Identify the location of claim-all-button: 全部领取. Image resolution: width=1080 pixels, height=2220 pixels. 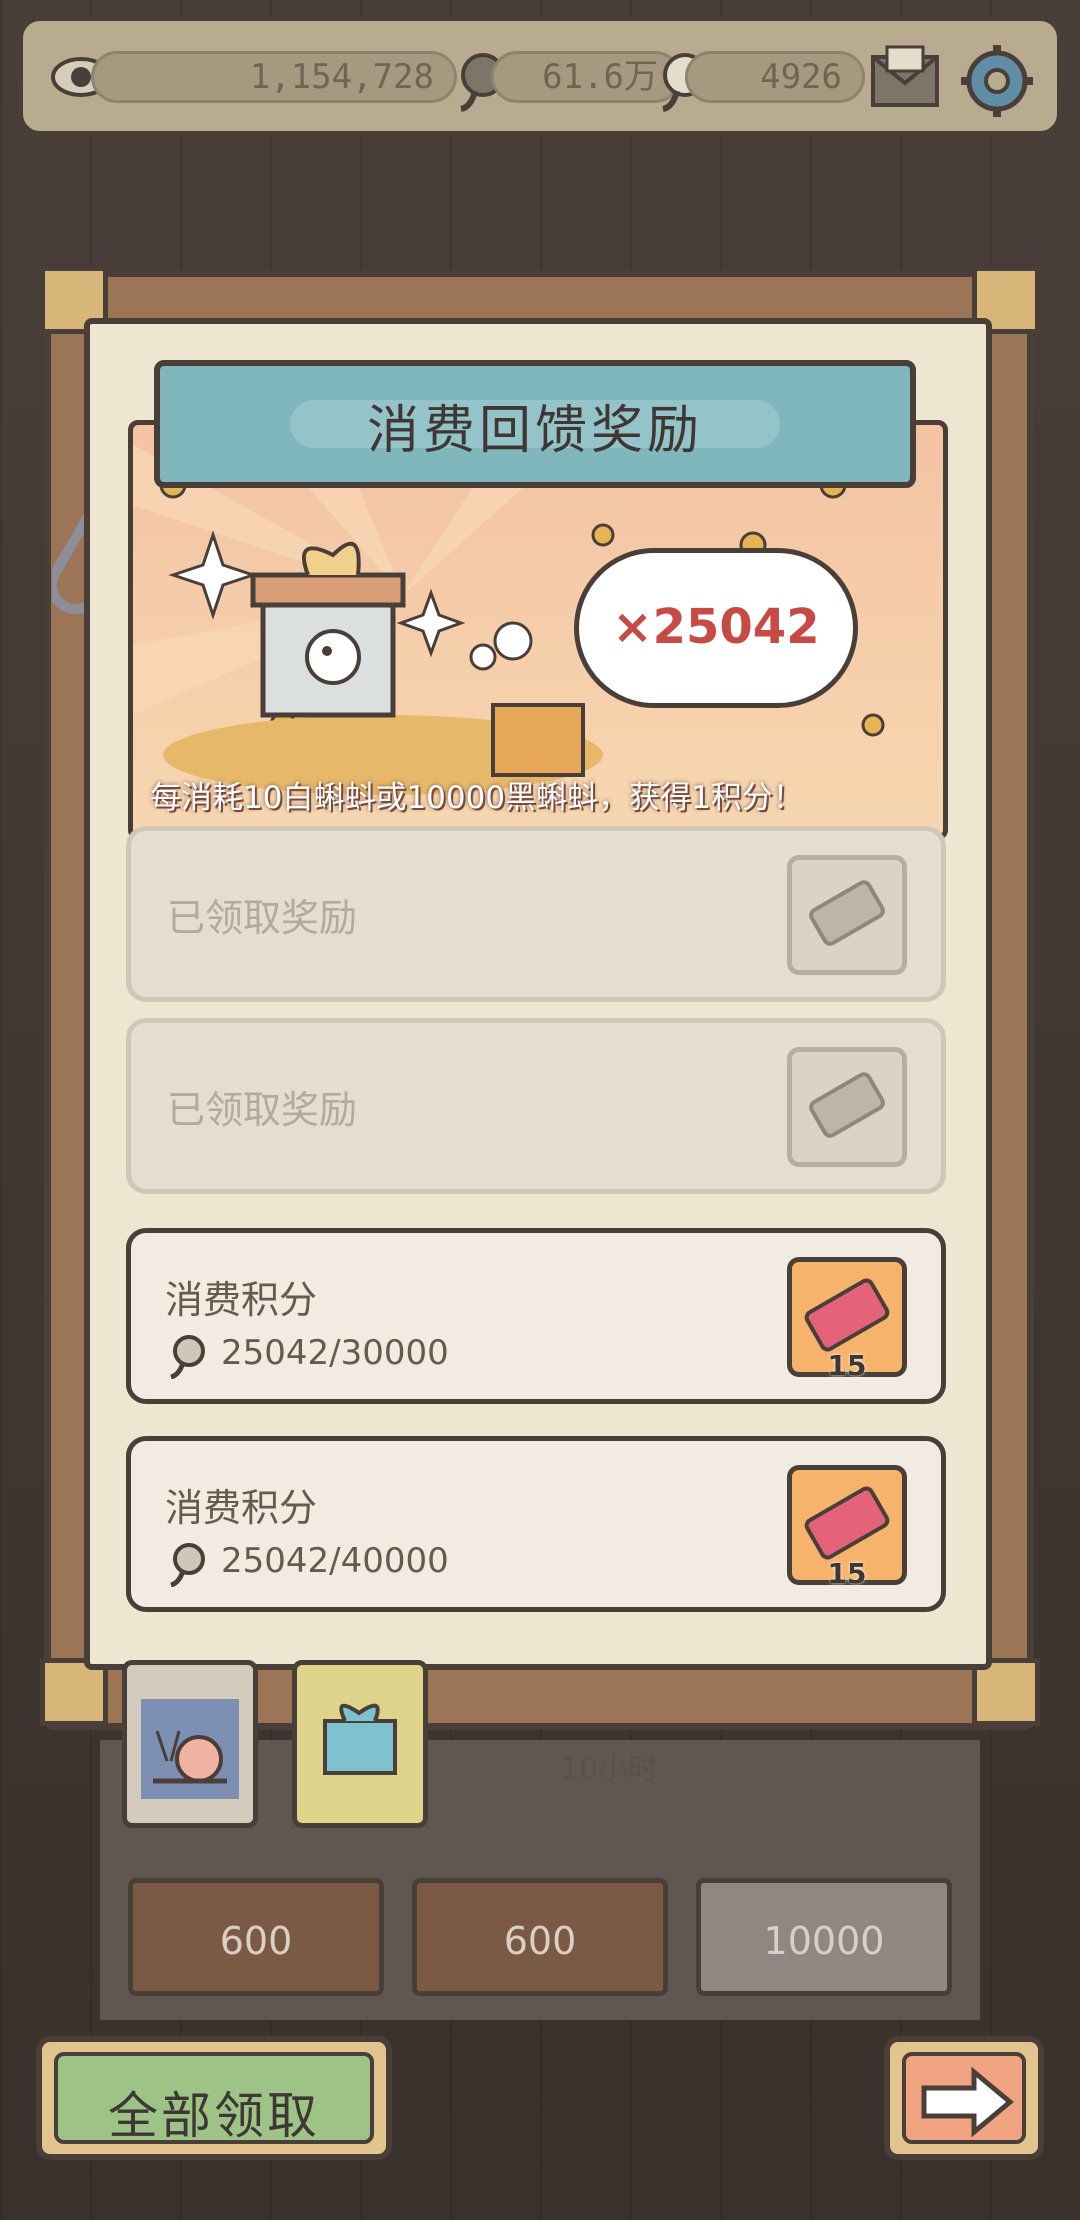
(214, 2098).